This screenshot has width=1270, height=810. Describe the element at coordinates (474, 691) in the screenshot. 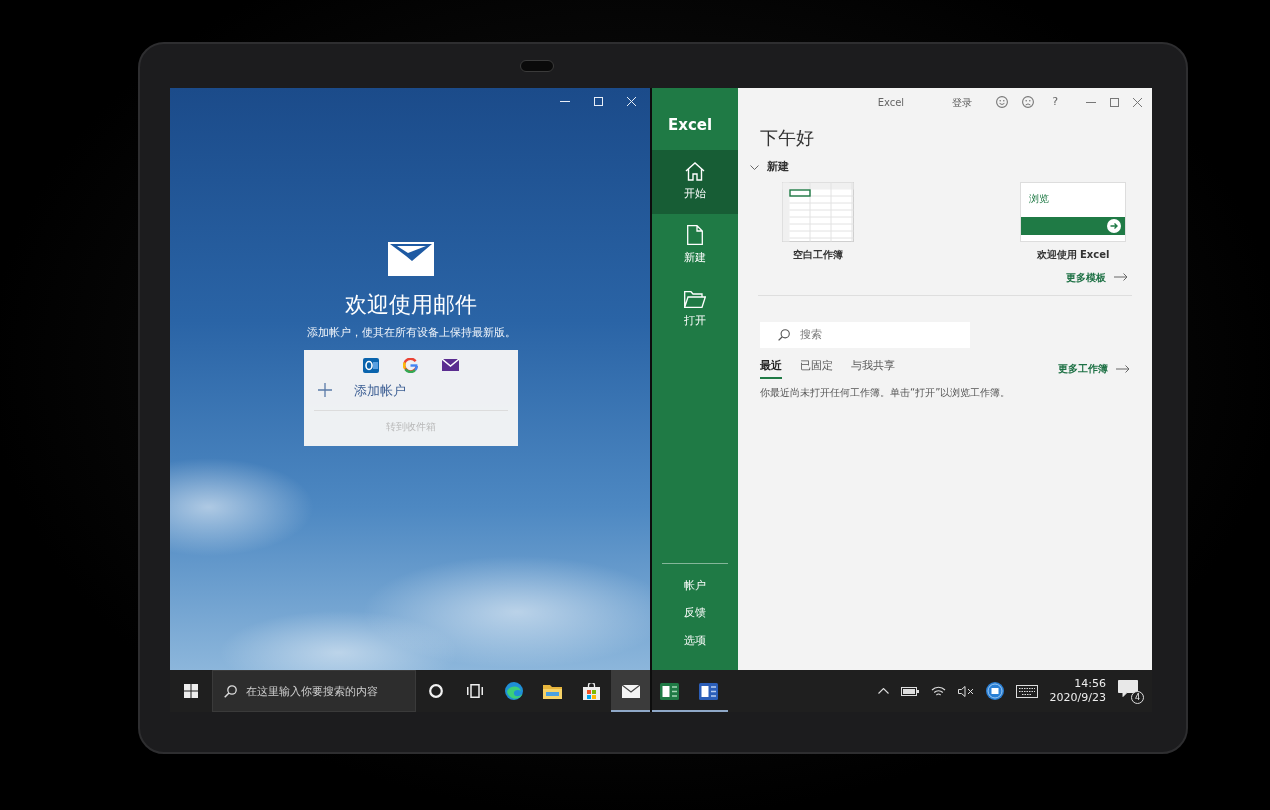

I see `task-view-icon` at that location.